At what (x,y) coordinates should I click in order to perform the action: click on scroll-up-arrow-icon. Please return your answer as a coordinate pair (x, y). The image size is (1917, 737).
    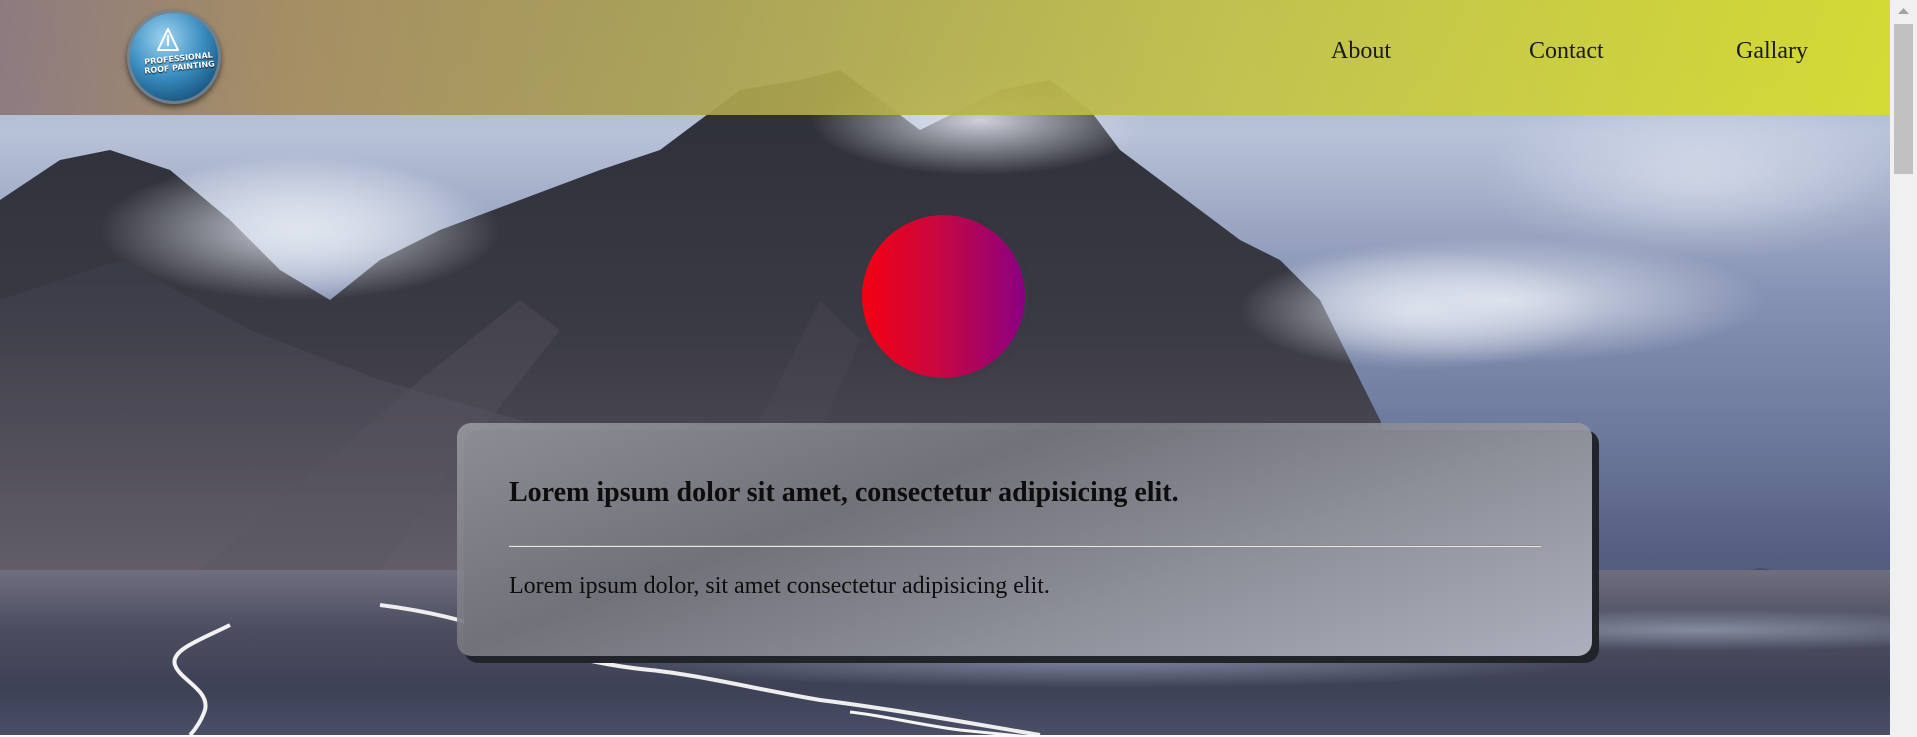
    Looking at the image, I should click on (1903, 11).